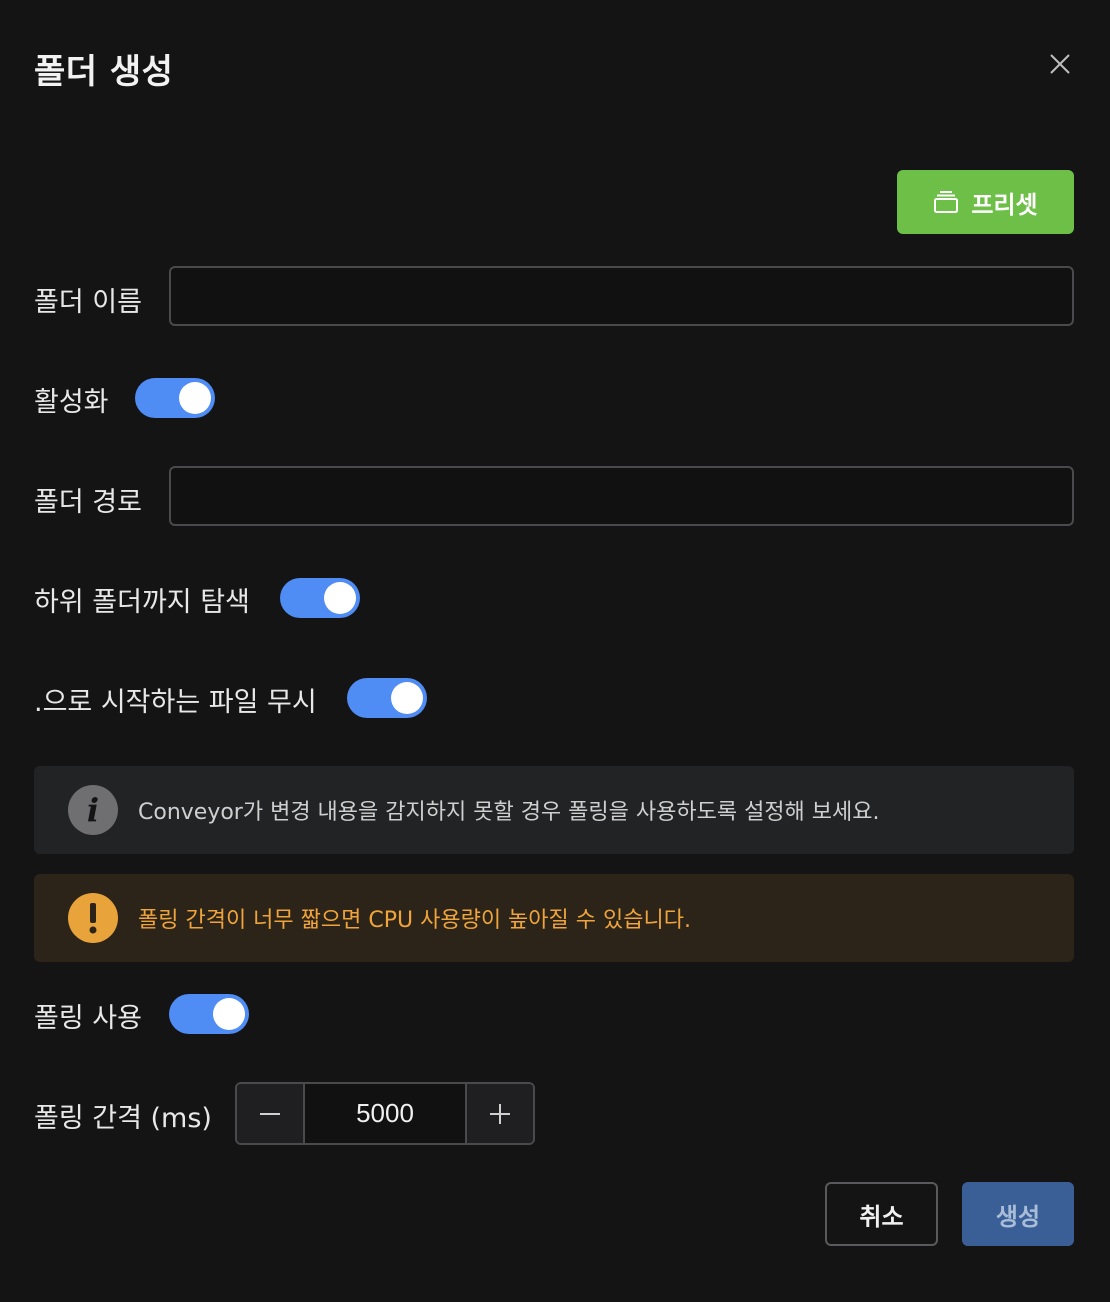  Describe the element at coordinates (387, 698) in the screenshot. I see `ignore-dotfiles-toggle` at that location.